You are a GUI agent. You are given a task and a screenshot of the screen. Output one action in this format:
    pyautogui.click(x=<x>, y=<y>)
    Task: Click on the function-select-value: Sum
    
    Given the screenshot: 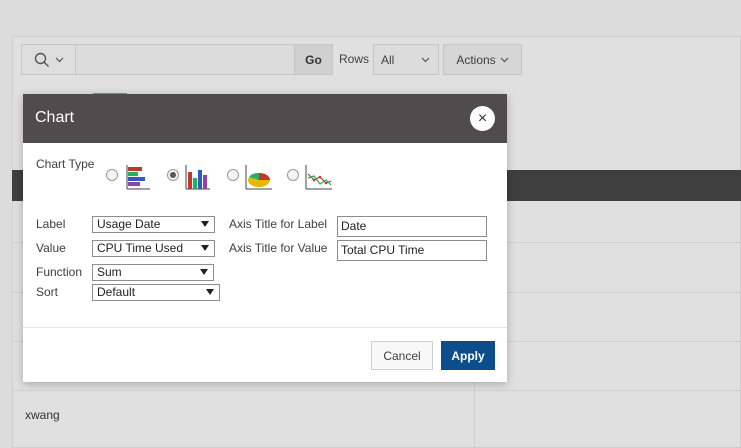 What is the action you would take?
    pyautogui.click(x=109, y=272)
    